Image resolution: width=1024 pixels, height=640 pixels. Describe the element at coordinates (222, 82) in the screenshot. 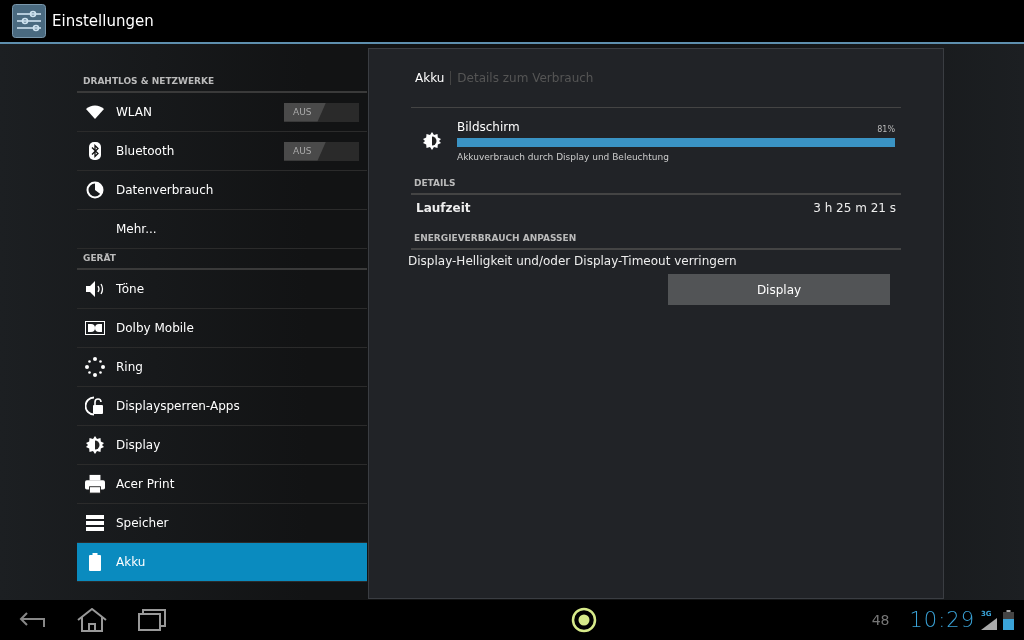

I see `section-header: DRAHTLOS & NETZWERKE` at that location.